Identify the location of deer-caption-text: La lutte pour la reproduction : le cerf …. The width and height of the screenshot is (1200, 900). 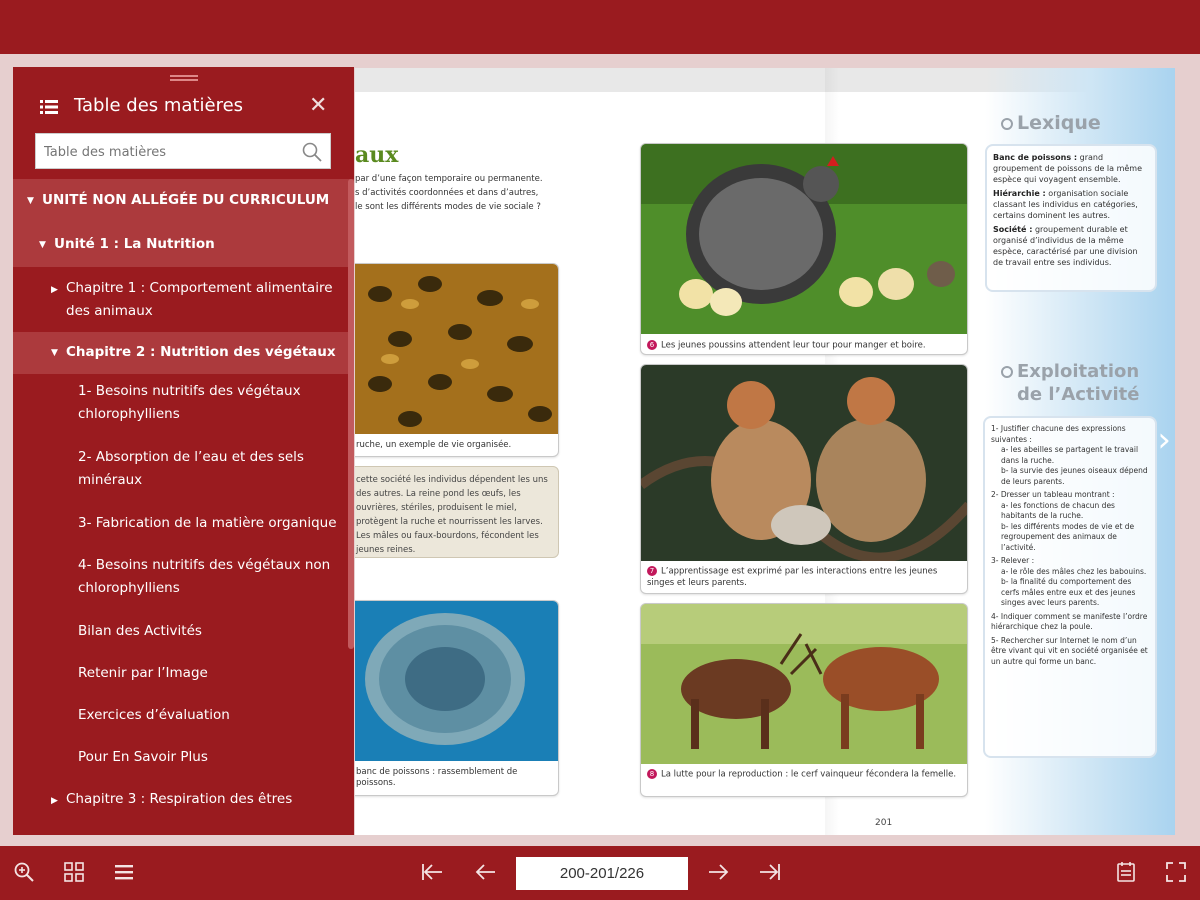
(809, 774).